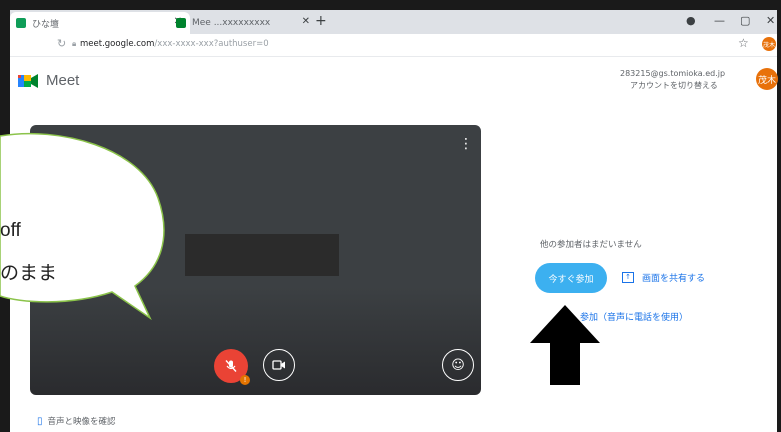  What do you see at coordinates (745, 20) in the screenshot?
I see `maximize-icon: ▢` at bounding box center [745, 20].